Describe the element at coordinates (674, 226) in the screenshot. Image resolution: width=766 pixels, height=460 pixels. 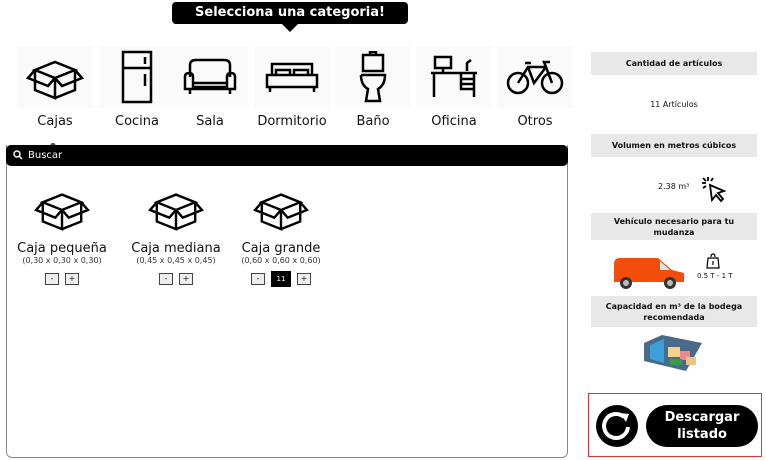
I see `vehicle-heading: Vehículo necesario para tu mudanza` at that location.